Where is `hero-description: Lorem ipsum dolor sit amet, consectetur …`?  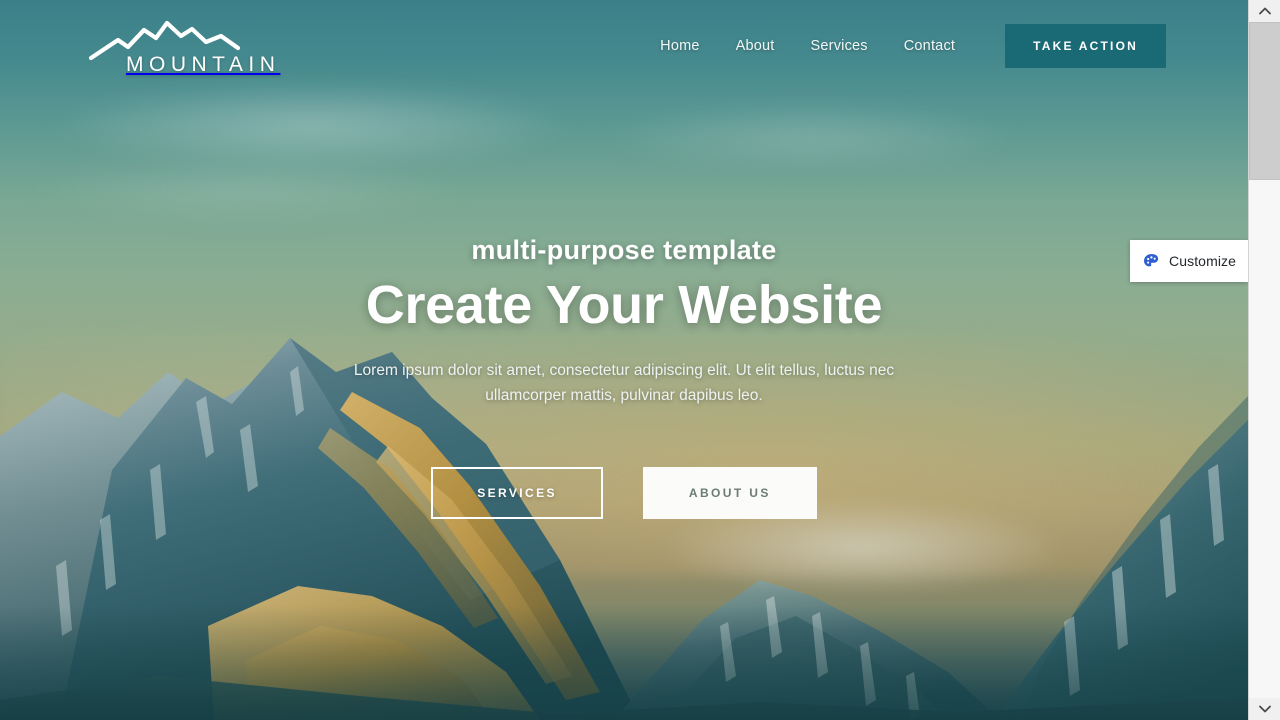 hero-description: Lorem ipsum dolor sit amet, consectetur … is located at coordinates (624, 383).